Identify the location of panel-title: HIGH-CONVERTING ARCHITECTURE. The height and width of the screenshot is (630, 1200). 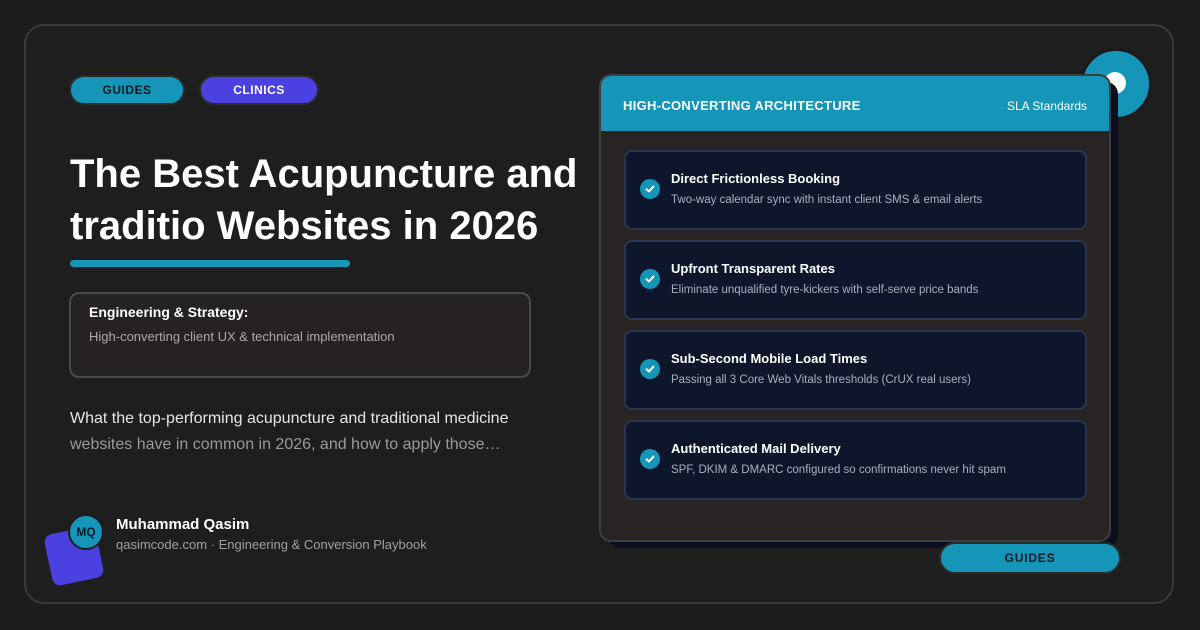
(742, 105).